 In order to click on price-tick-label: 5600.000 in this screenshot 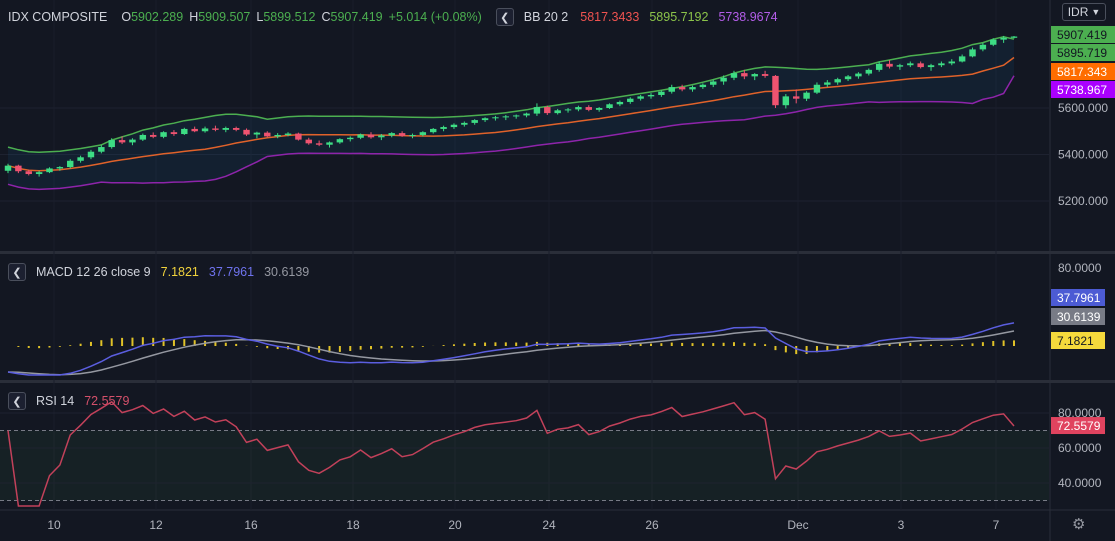, I will do `click(1083, 108)`.